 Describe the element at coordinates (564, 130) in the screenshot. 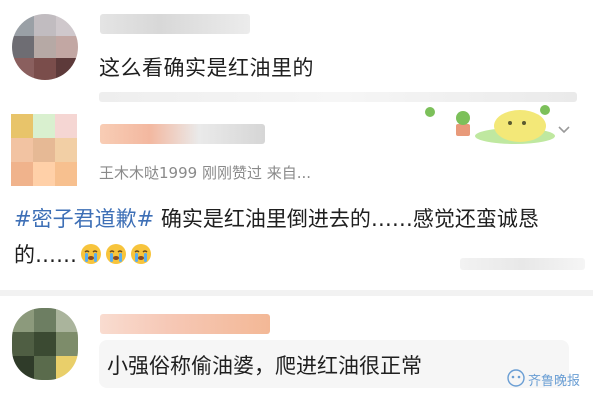

I see `chevron-down-icon` at that location.